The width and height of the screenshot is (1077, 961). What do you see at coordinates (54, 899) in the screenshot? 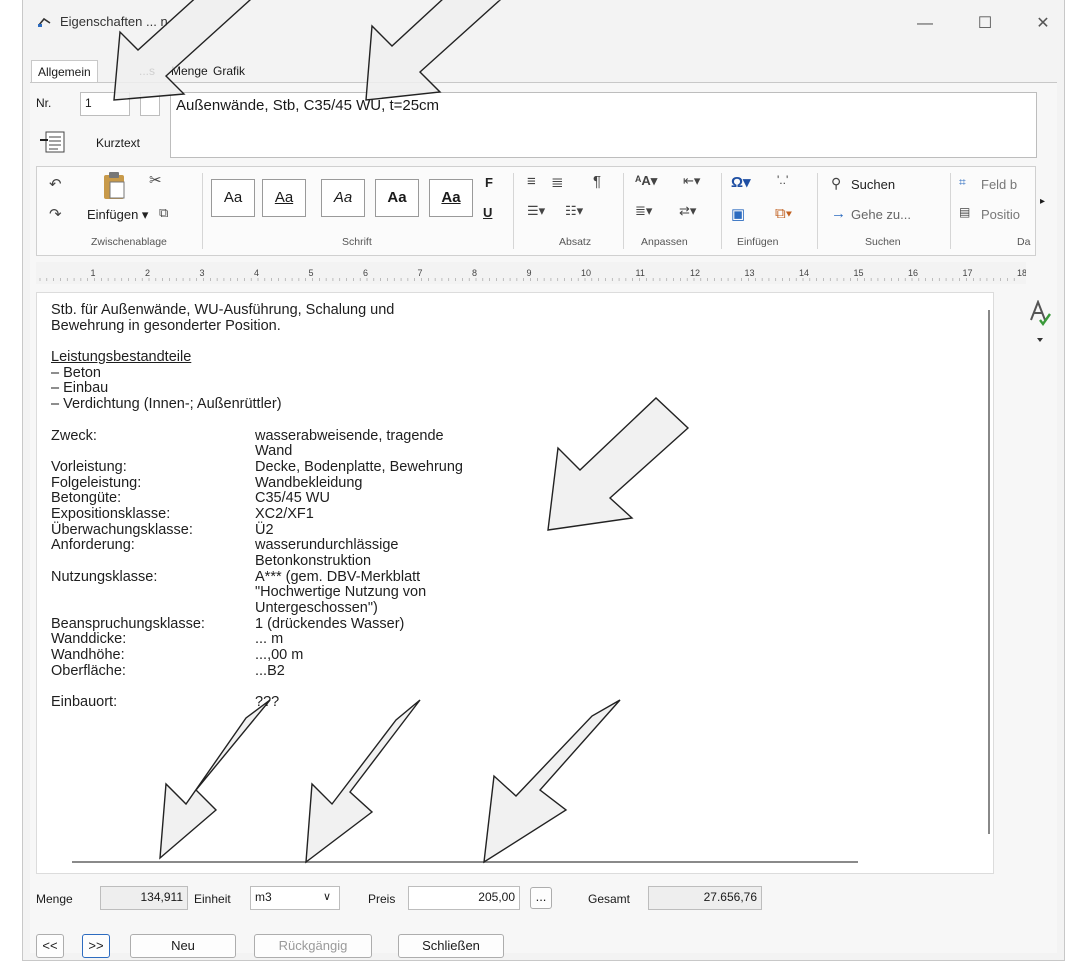
I see `menge-label: Menge` at bounding box center [54, 899].